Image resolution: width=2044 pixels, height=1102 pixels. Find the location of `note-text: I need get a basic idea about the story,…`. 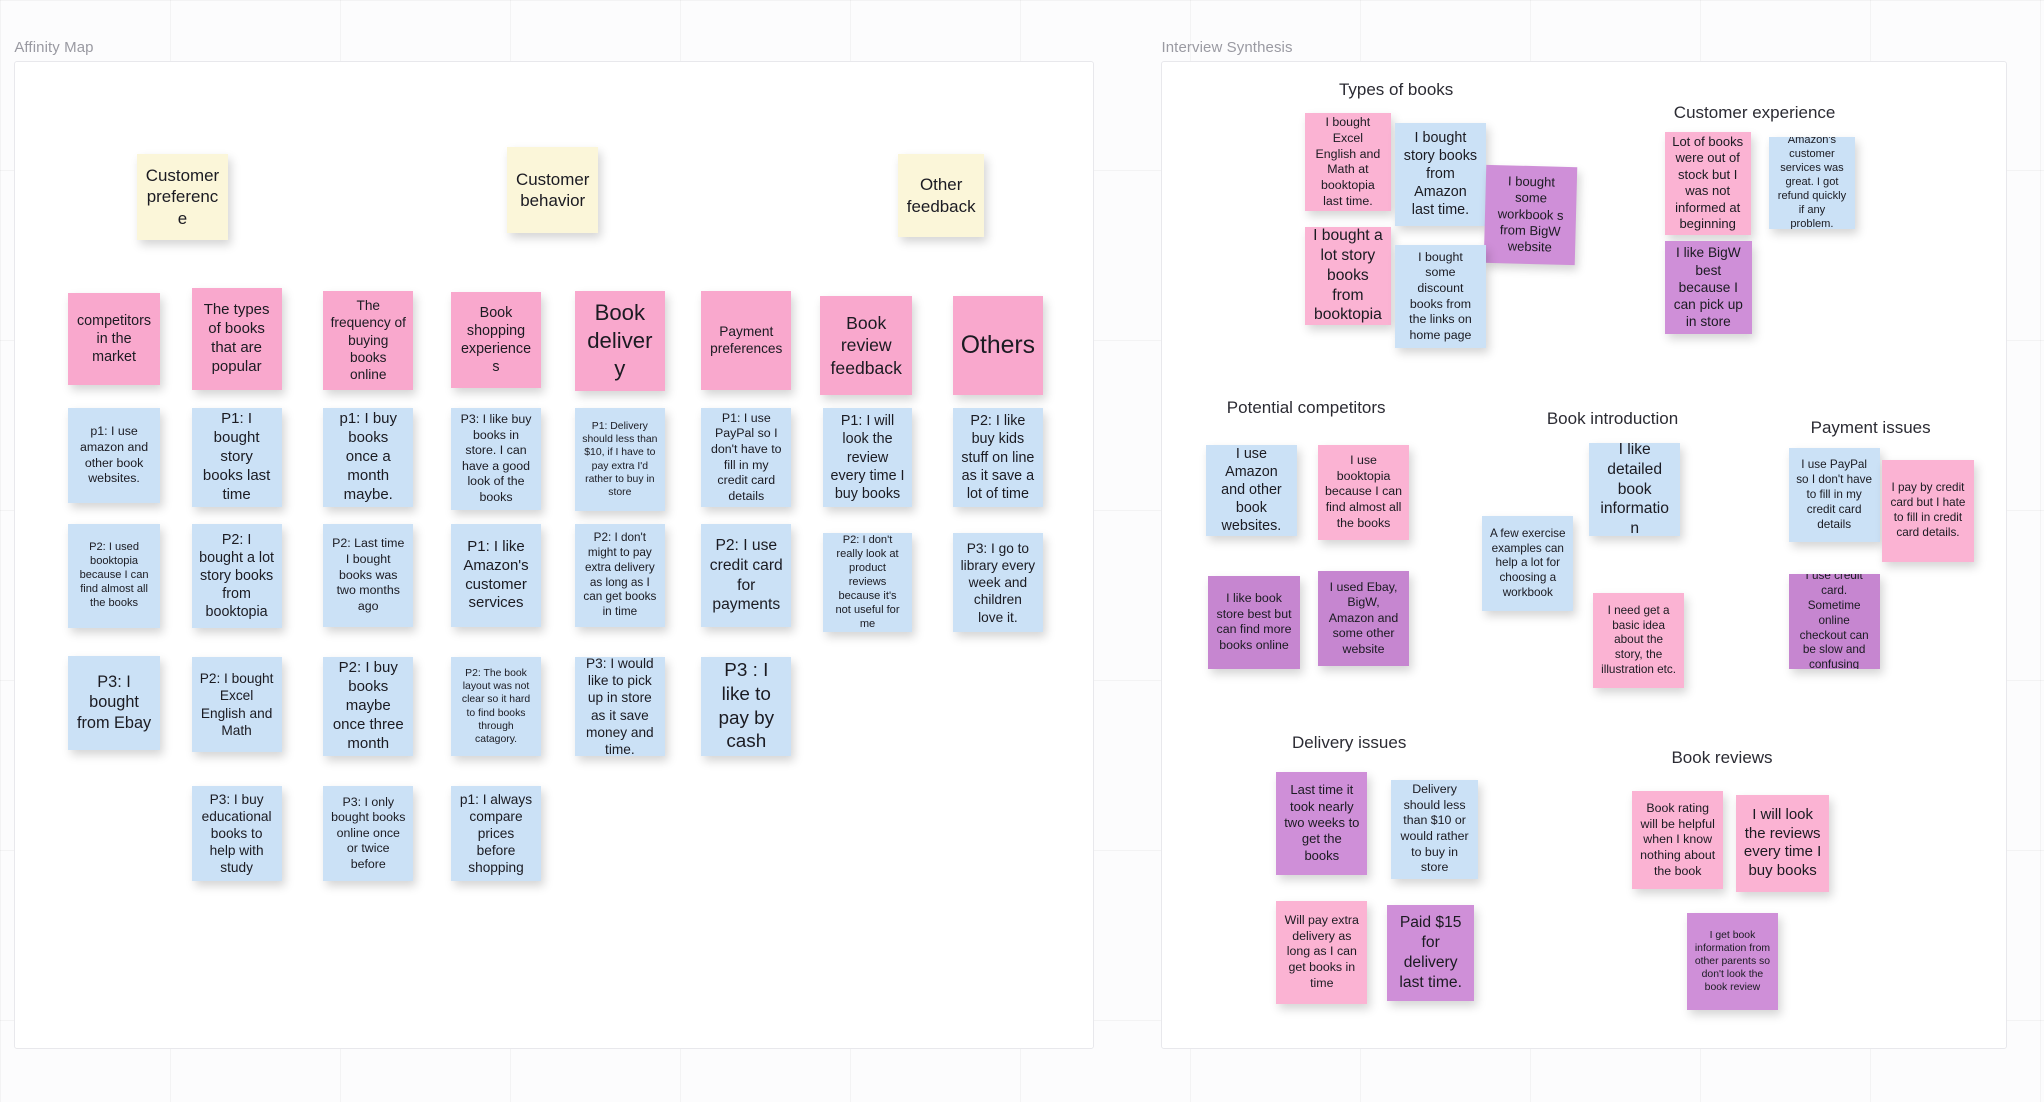

note-text: I need get a basic idea about the story,… is located at coordinates (1639, 639).